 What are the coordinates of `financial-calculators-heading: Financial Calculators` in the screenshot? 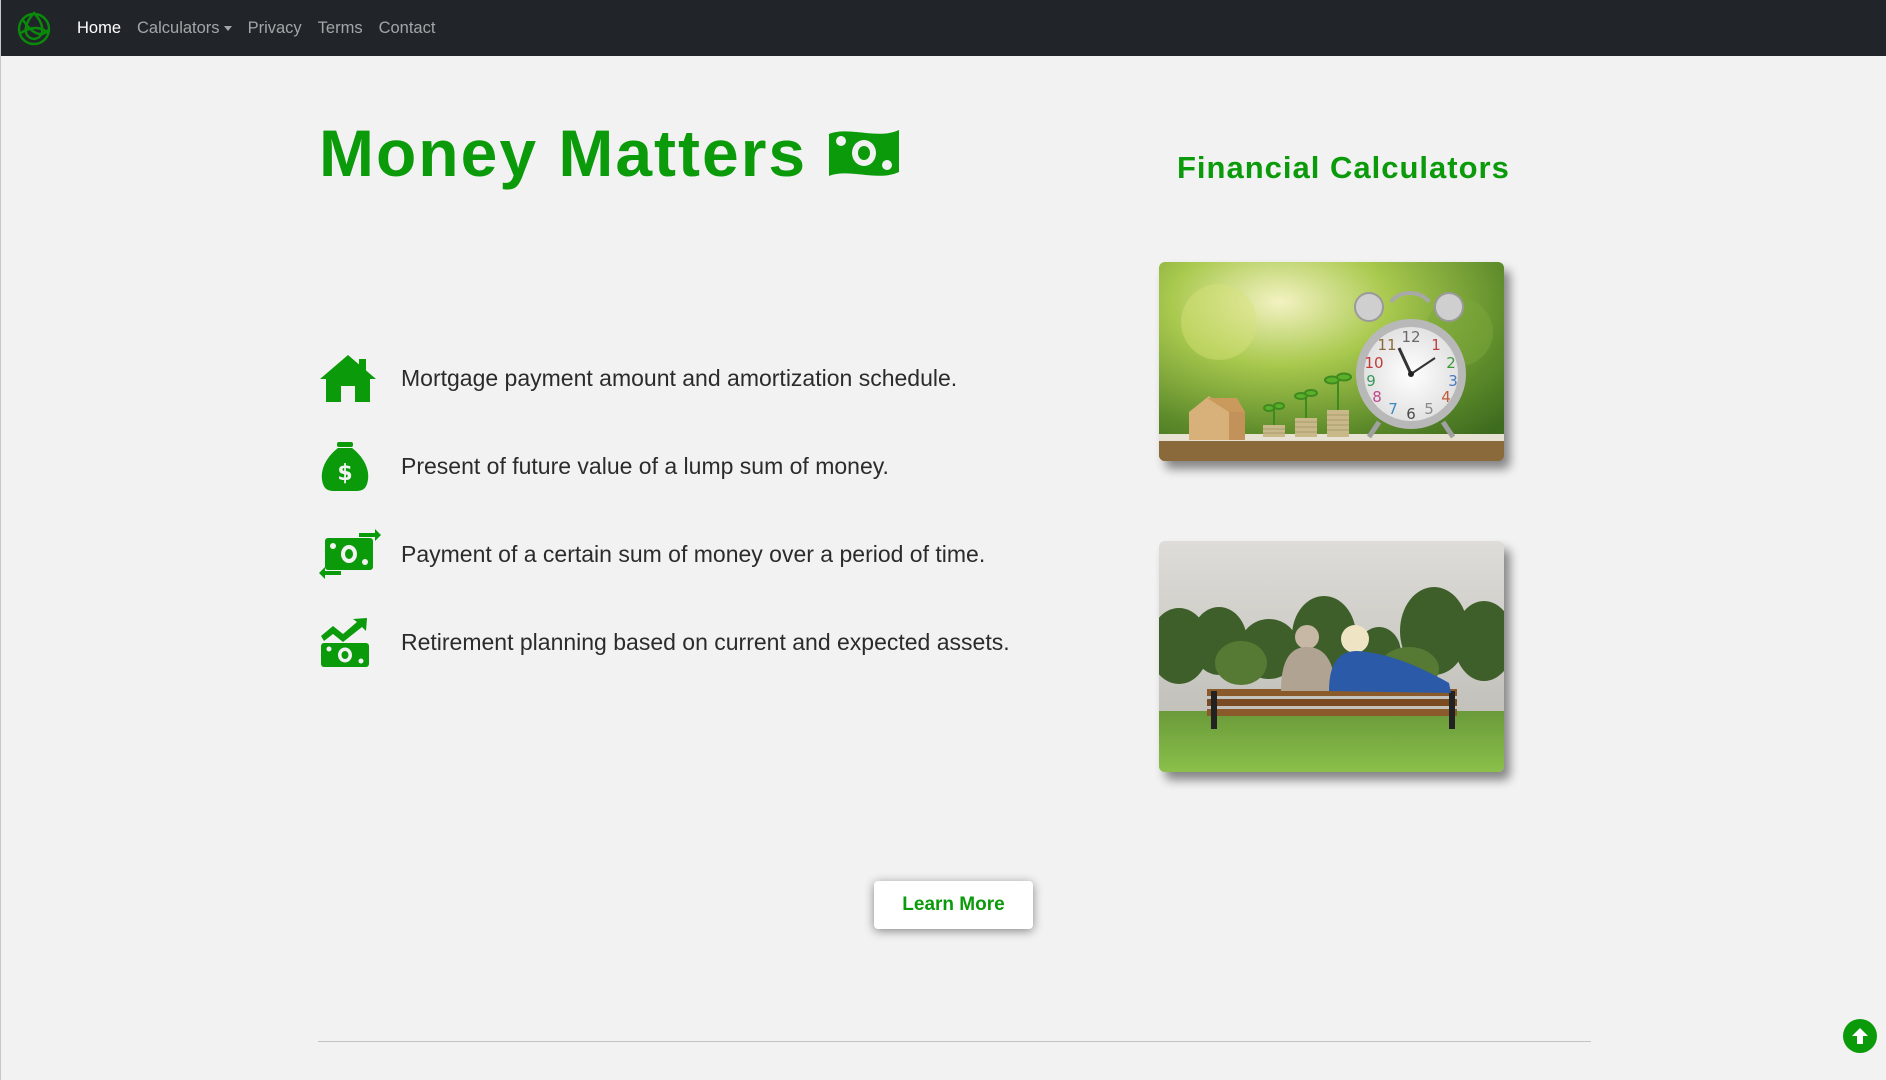 It's located at (1343, 167).